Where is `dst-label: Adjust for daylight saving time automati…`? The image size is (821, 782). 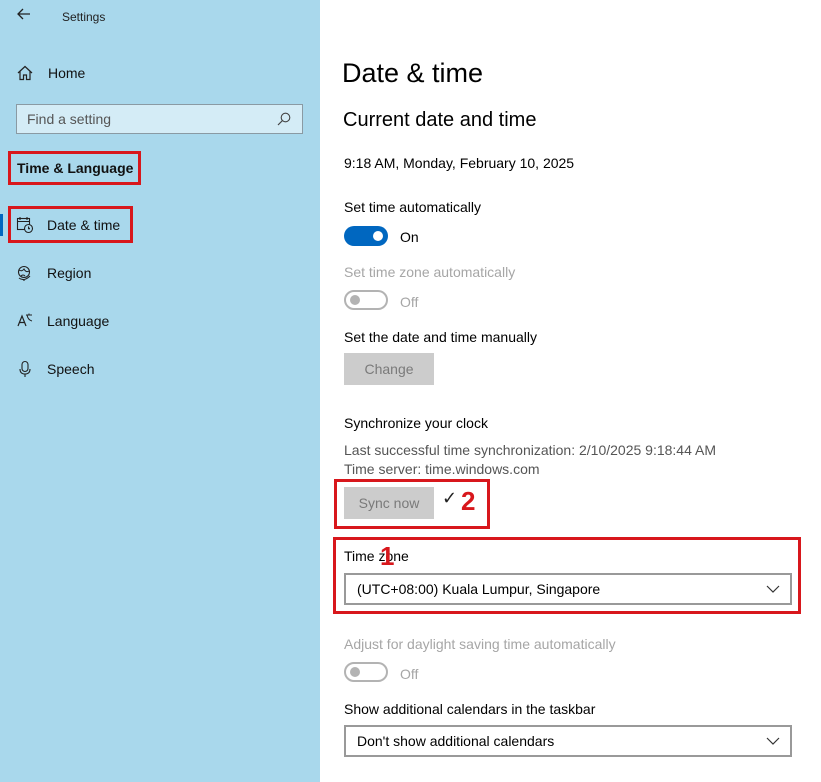
dst-label: Adjust for daylight saving time automati… is located at coordinates (480, 644).